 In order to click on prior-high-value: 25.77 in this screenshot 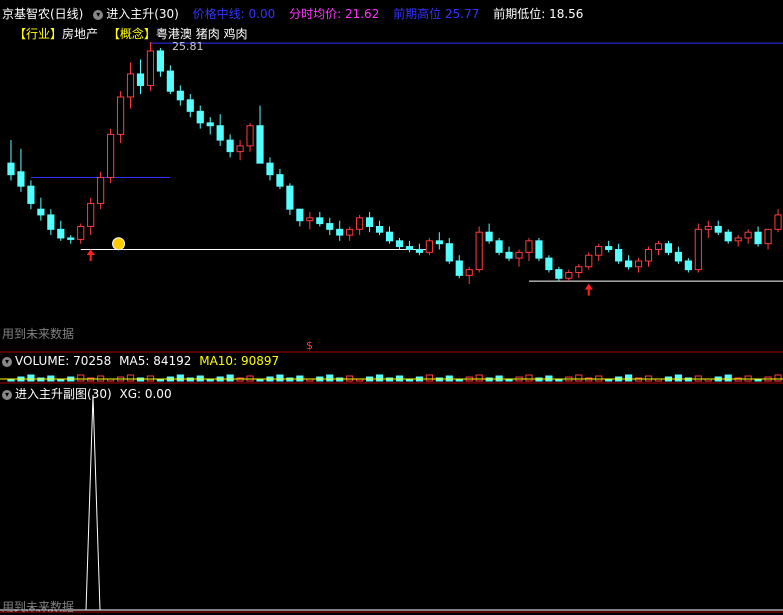, I will do `click(462, 14)`.